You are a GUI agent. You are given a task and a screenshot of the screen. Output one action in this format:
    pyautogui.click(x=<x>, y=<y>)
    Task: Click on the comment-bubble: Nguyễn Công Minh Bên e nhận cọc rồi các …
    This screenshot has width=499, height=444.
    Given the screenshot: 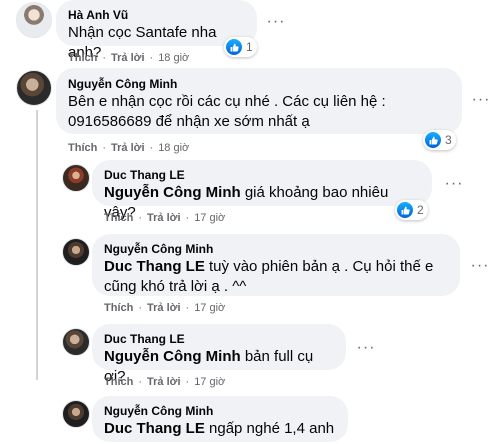 What is the action you would take?
    pyautogui.click(x=259, y=101)
    